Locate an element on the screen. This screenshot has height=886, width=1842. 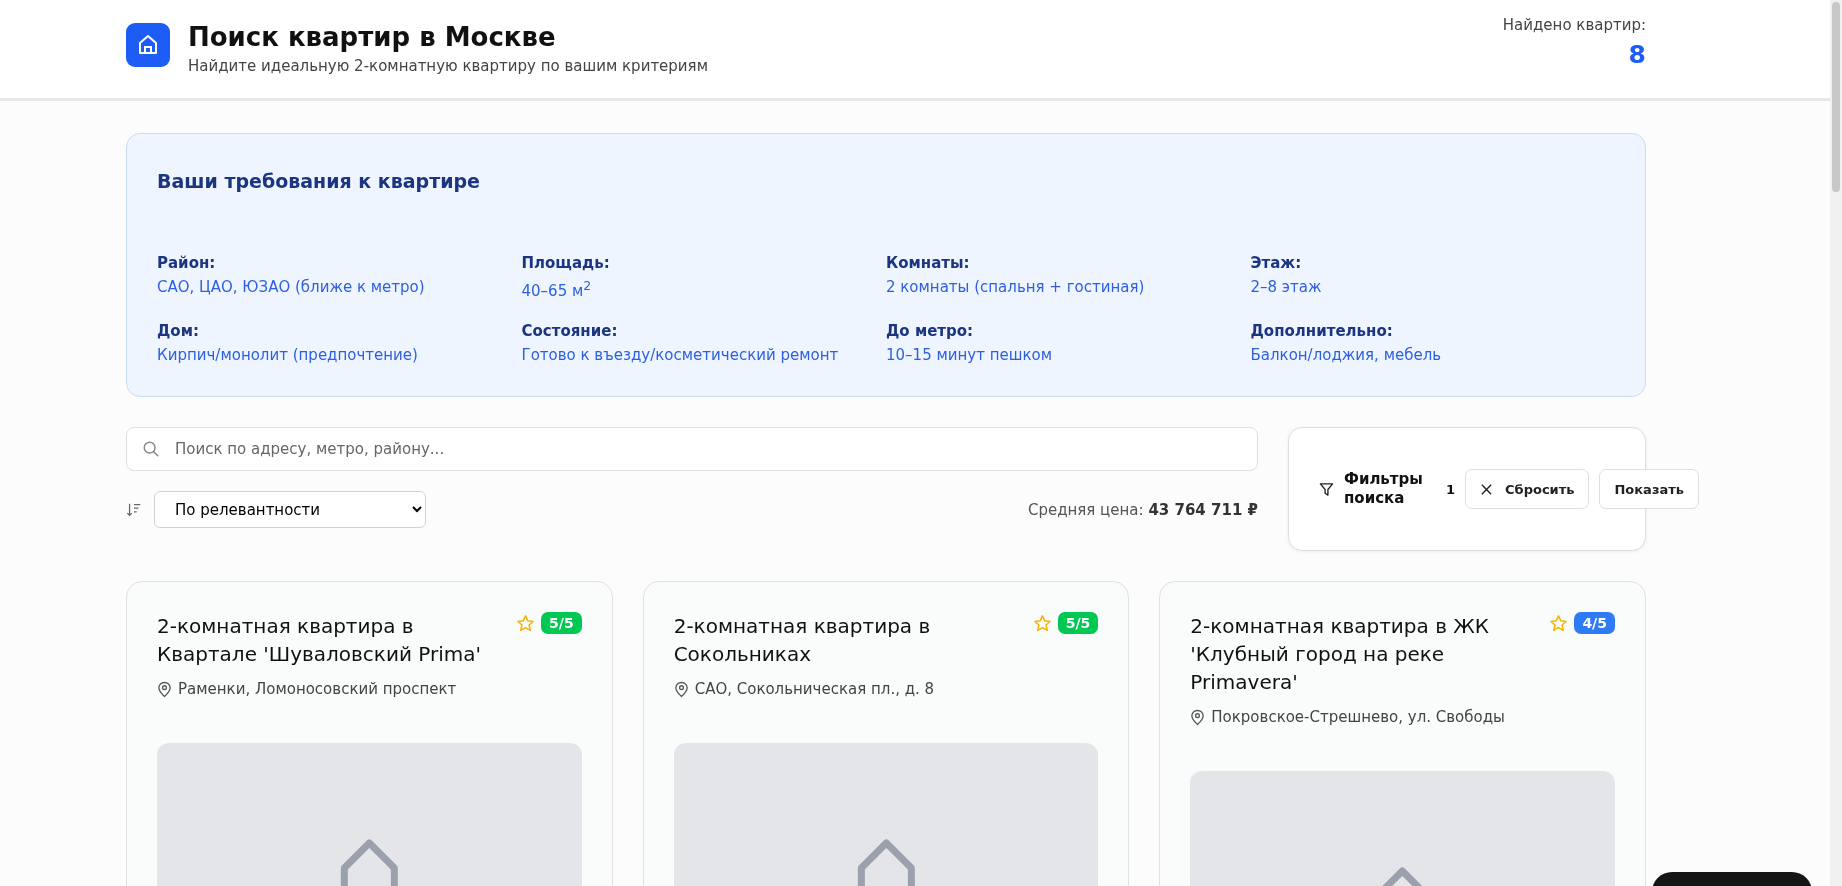
requirement-label: Дом: is located at coordinates (178, 331).